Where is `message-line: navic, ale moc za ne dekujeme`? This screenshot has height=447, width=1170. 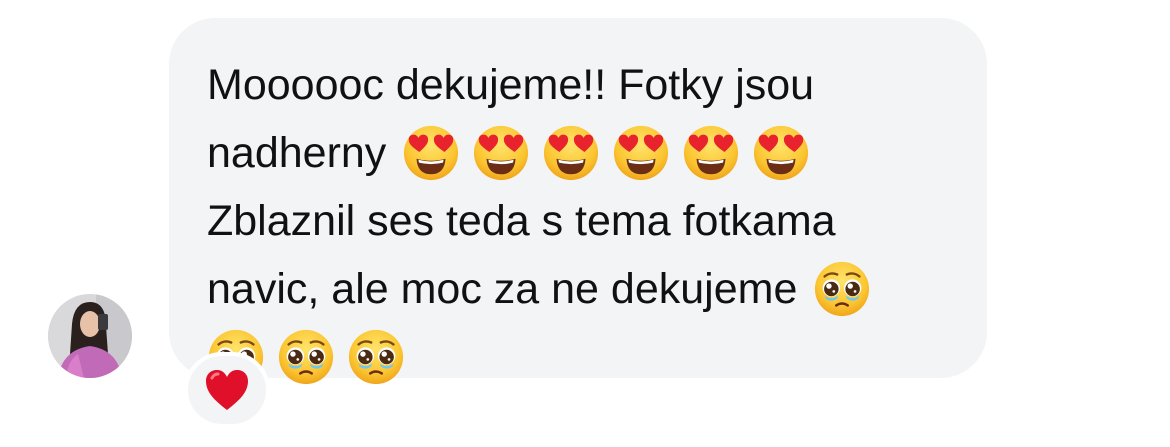 message-line: navic, ale moc za ne dekujeme is located at coordinates (582, 289).